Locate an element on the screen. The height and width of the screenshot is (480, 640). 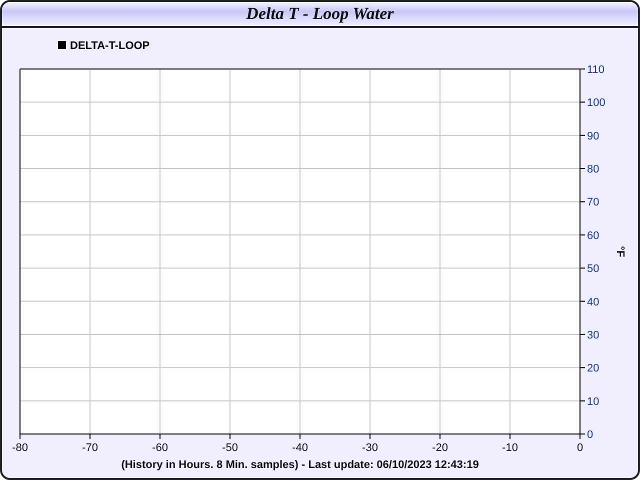
y-tick-label: 80 is located at coordinates (593, 170).